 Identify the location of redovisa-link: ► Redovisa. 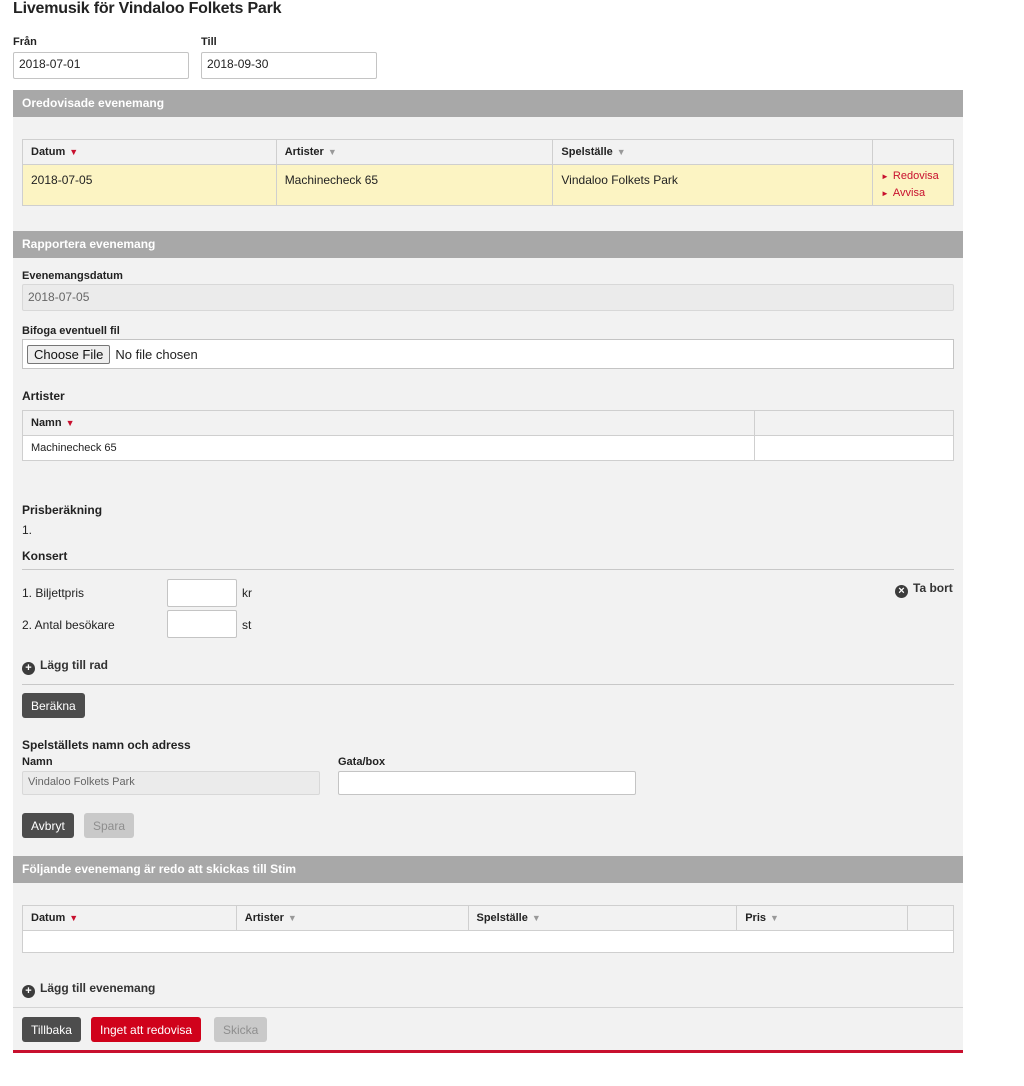
(913, 176).